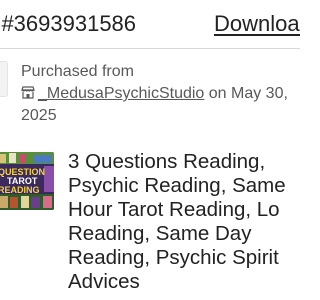 The width and height of the screenshot is (320, 300). What do you see at coordinates (121, 93) in the screenshot?
I see `shop-name-link: _MedusaPsychicStudio` at bounding box center [121, 93].